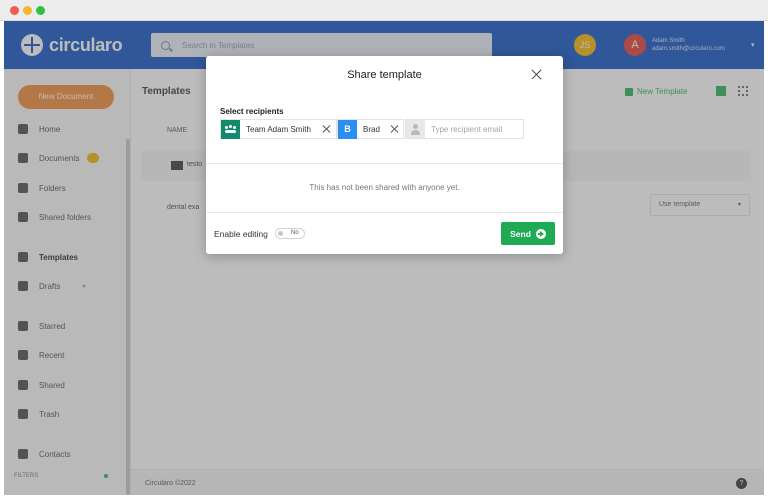 The height and width of the screenshot is (497, 768). I want to click on recipient-label: Brad, so click(371, 129).